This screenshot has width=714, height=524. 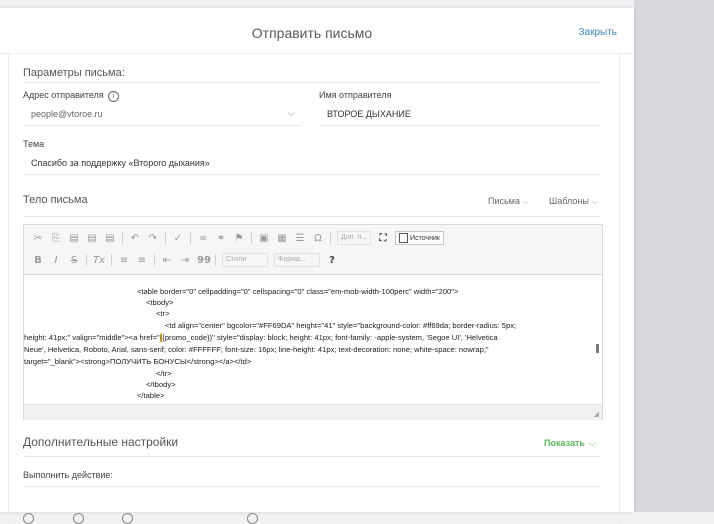 I want to click on cut-icon: ✂, so click(x=38, y=238).